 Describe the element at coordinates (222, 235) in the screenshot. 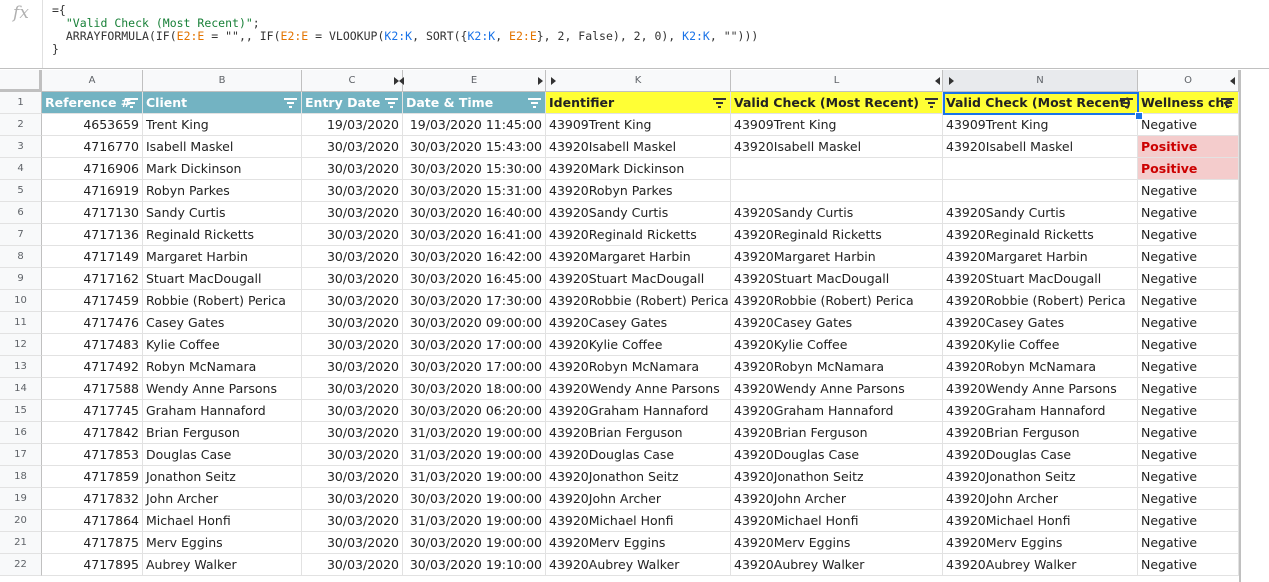

I see `table-cell: Reginald Ricketts` at that location.